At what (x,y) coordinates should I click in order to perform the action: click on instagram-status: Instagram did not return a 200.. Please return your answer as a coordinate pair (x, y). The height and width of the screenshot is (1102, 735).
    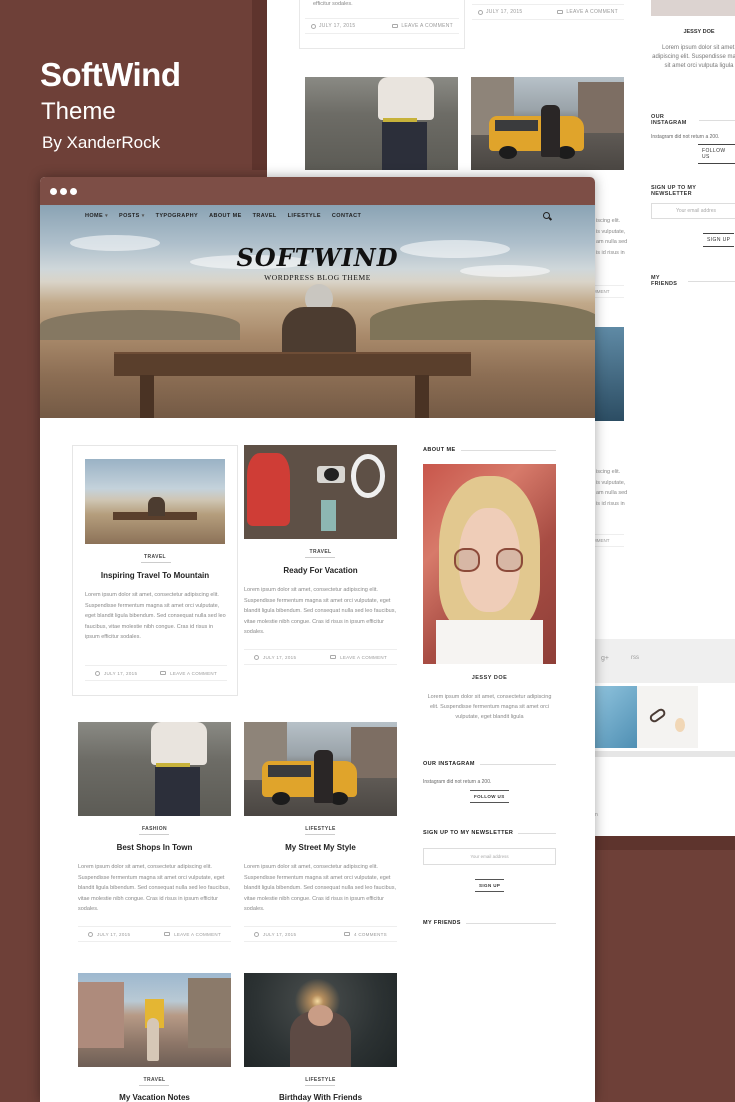
    Looking at the image, I should click on (457, 782).